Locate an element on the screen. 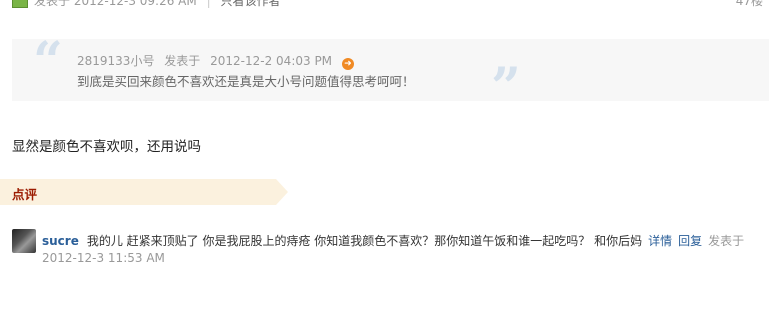 This screenshot has width=769, height=334. post-meta: 发表于 2012-12-3 09:26 AM | 只看该作者 is located at coordinates (157, 4).